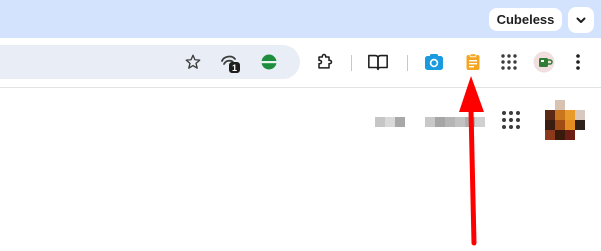 This screenshot has height=251, width=601. I want to click on reading-list-icon, so click(378, 62).